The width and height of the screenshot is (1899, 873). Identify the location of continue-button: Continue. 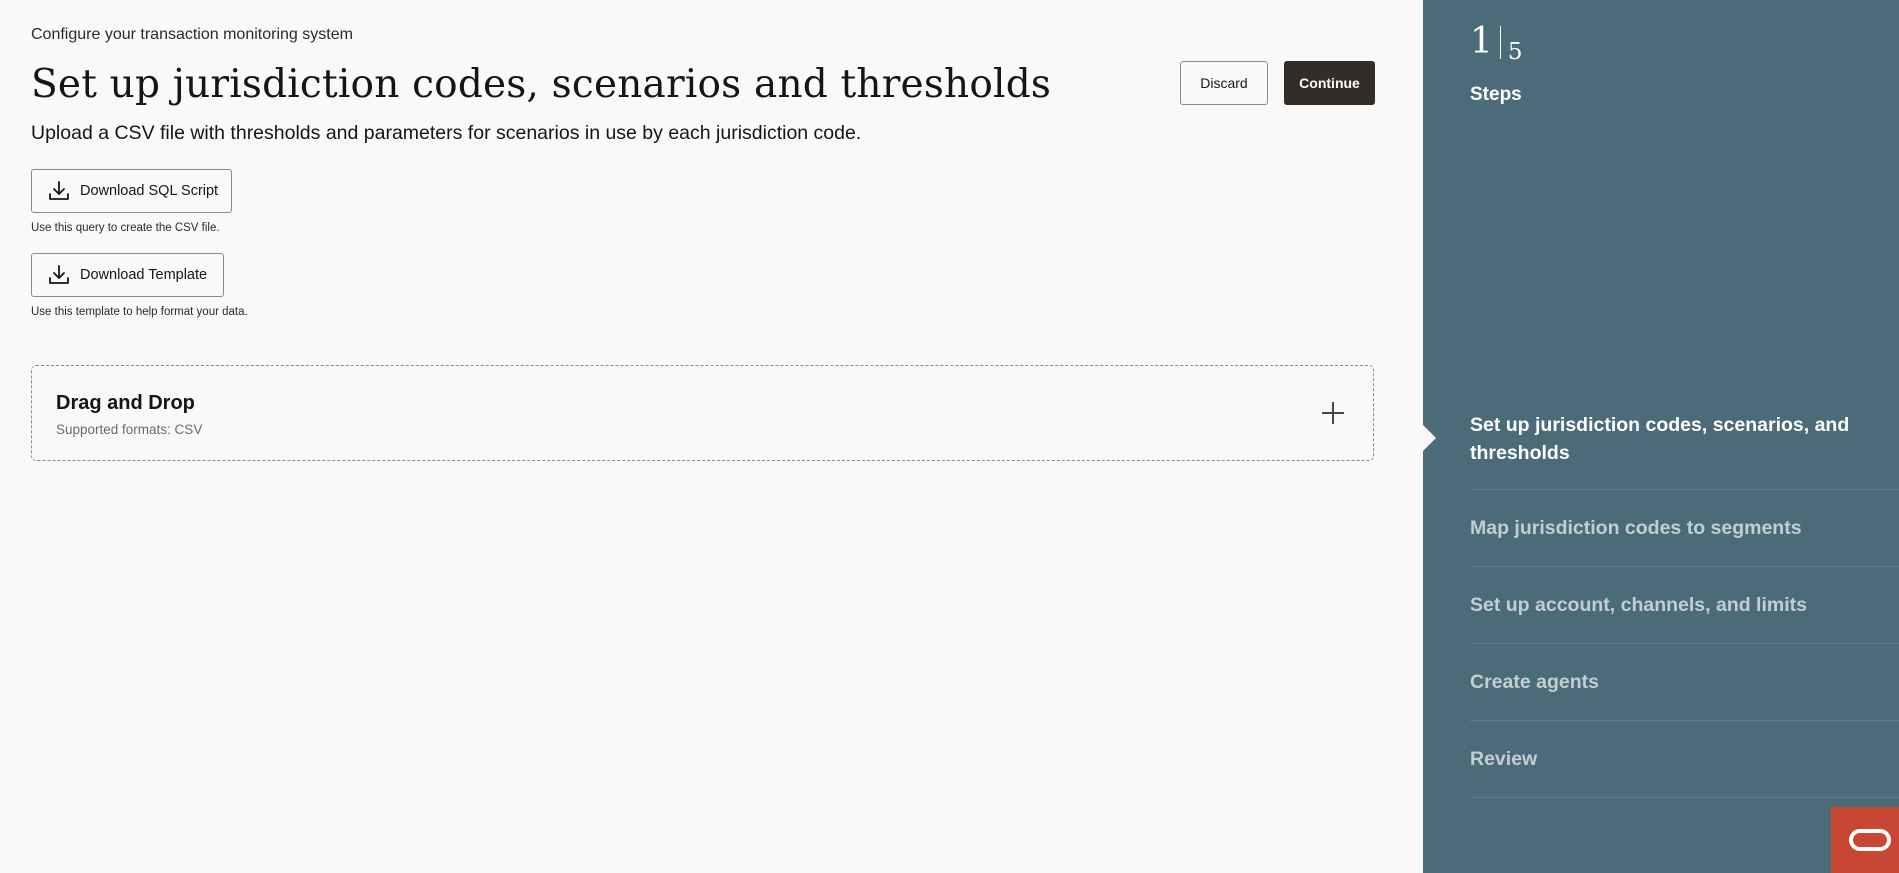
(1329, 83).